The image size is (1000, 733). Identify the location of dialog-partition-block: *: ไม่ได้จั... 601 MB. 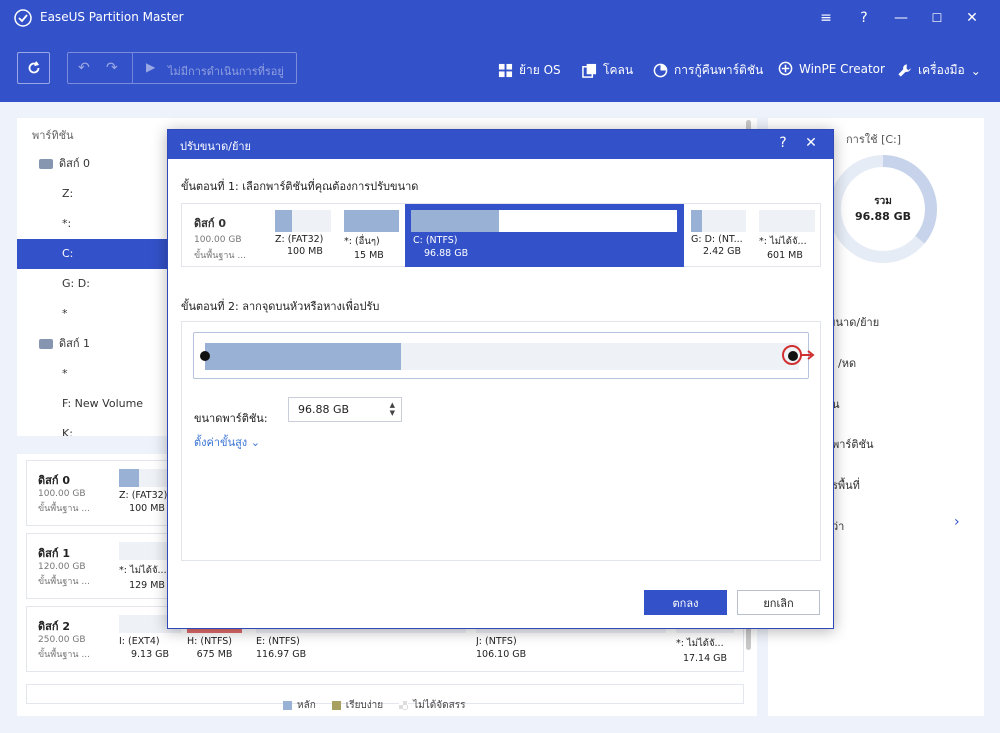
(787, 235).